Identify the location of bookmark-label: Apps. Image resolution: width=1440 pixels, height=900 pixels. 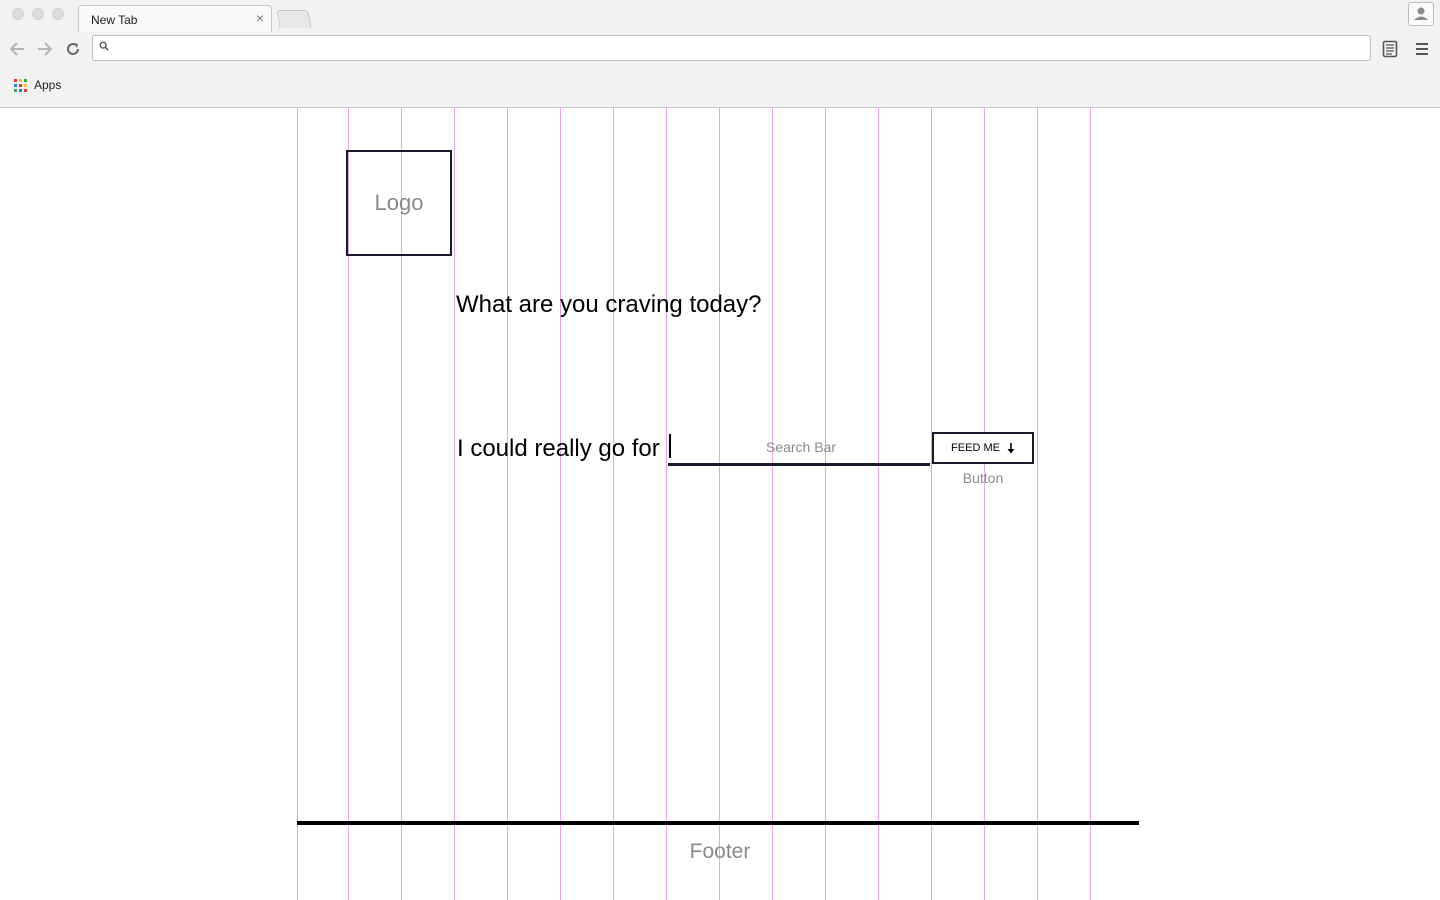
(48, 85).